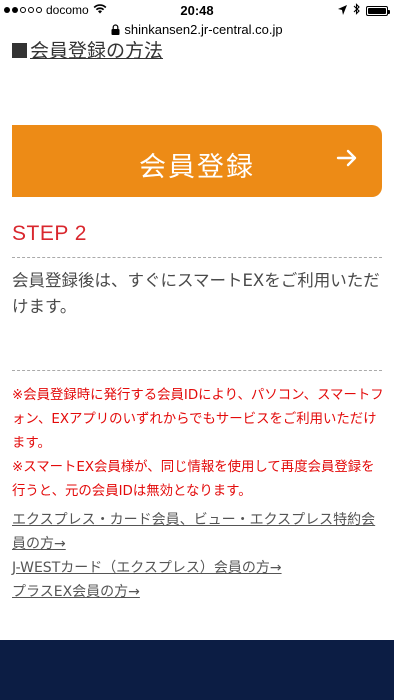 Image resolution: width=394 pixels, height=700 pixels. I want to click on step-title: STEP 2, so click(49, 233).